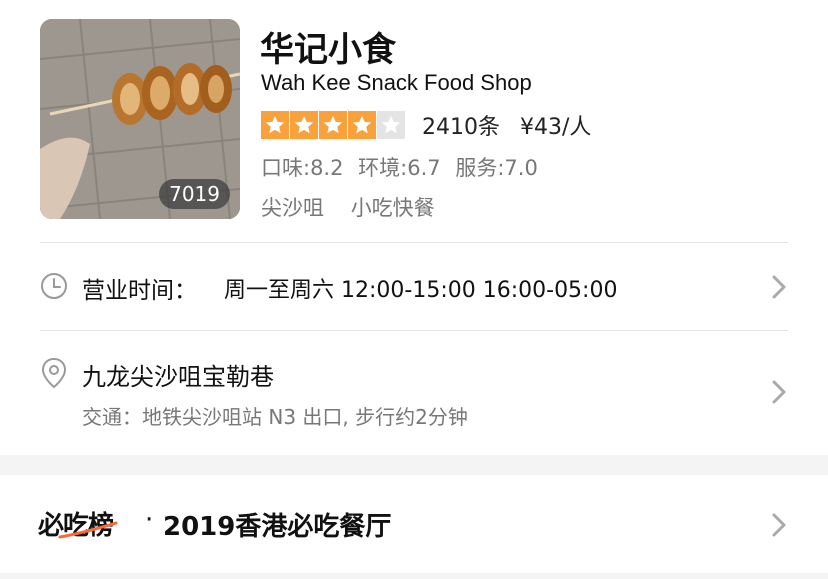 This screenshot has width=828, height=579. Describe the element at coordinates (556, 127) in the screenshot. I see `price-per-person: ¥43/人` at that location.